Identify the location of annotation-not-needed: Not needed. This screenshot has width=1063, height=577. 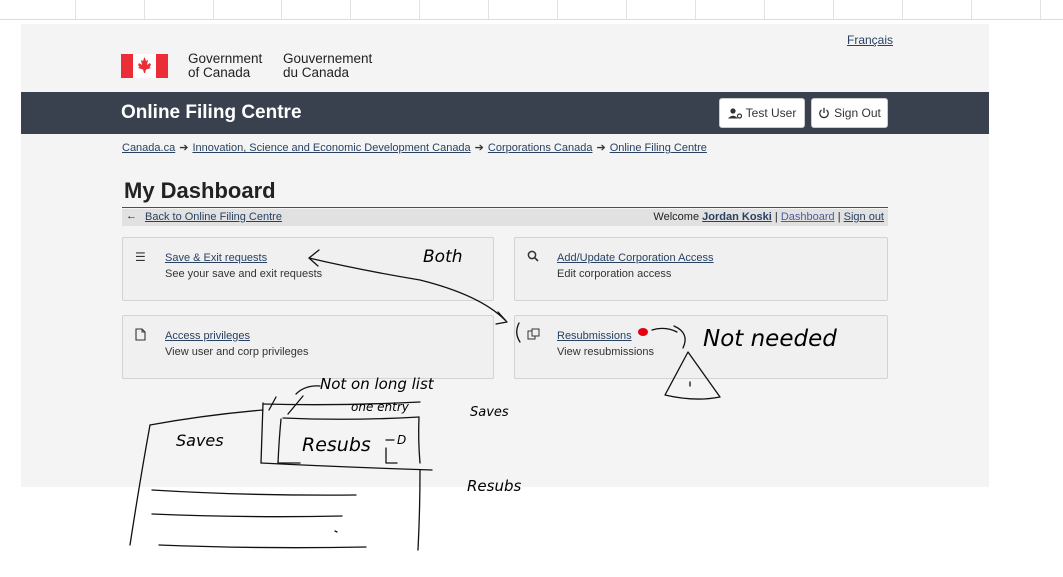
(770, 339).